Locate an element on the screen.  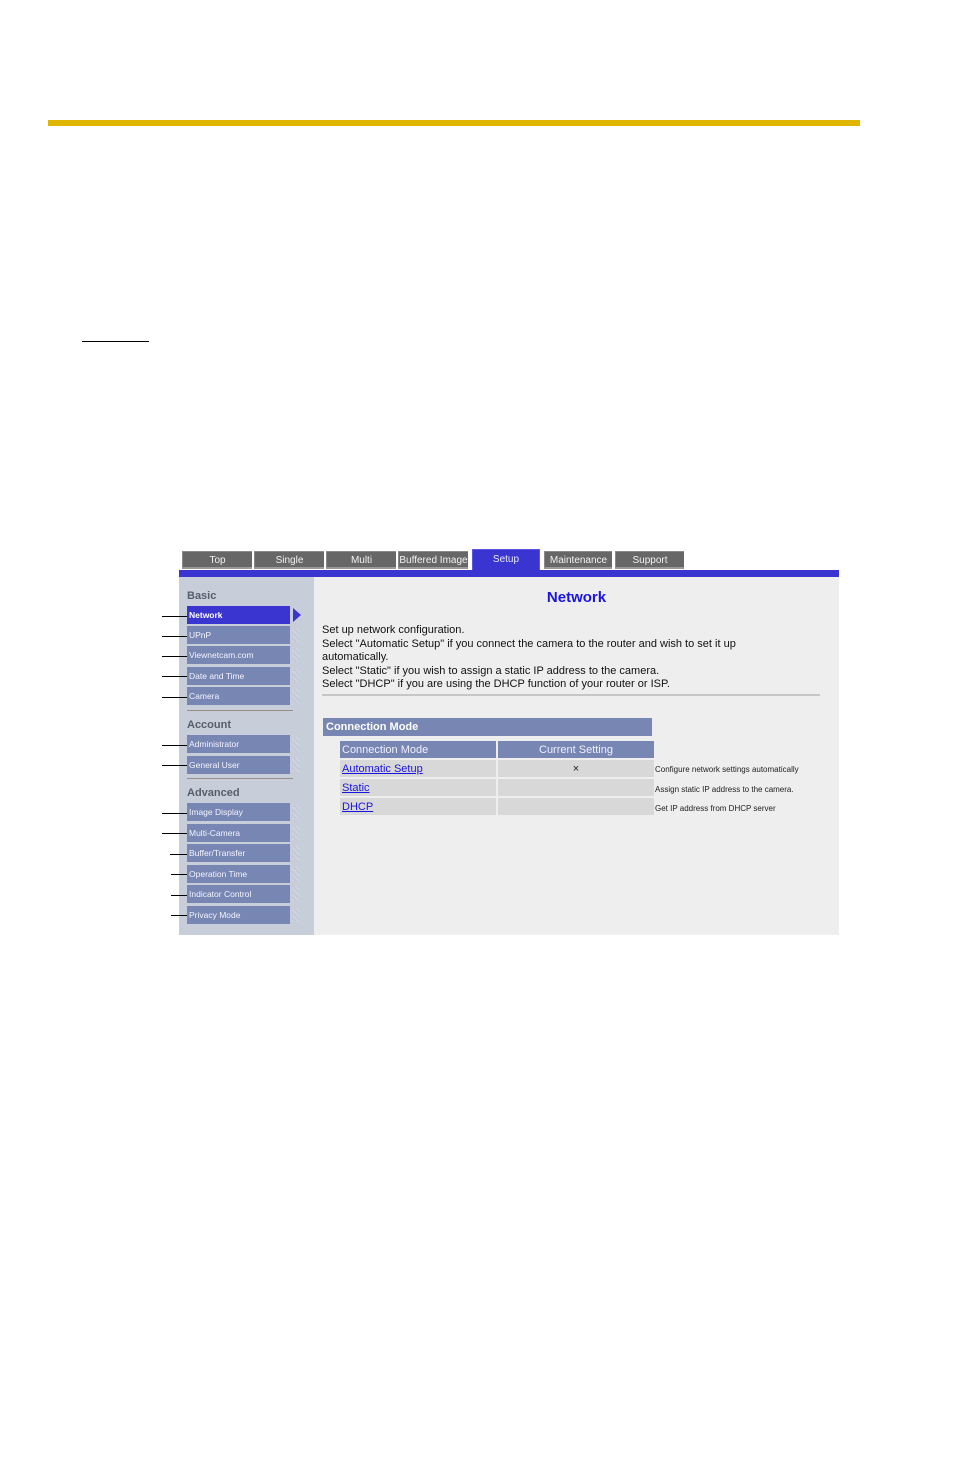
active-arrow-icon is located at coordinates (297, 615).